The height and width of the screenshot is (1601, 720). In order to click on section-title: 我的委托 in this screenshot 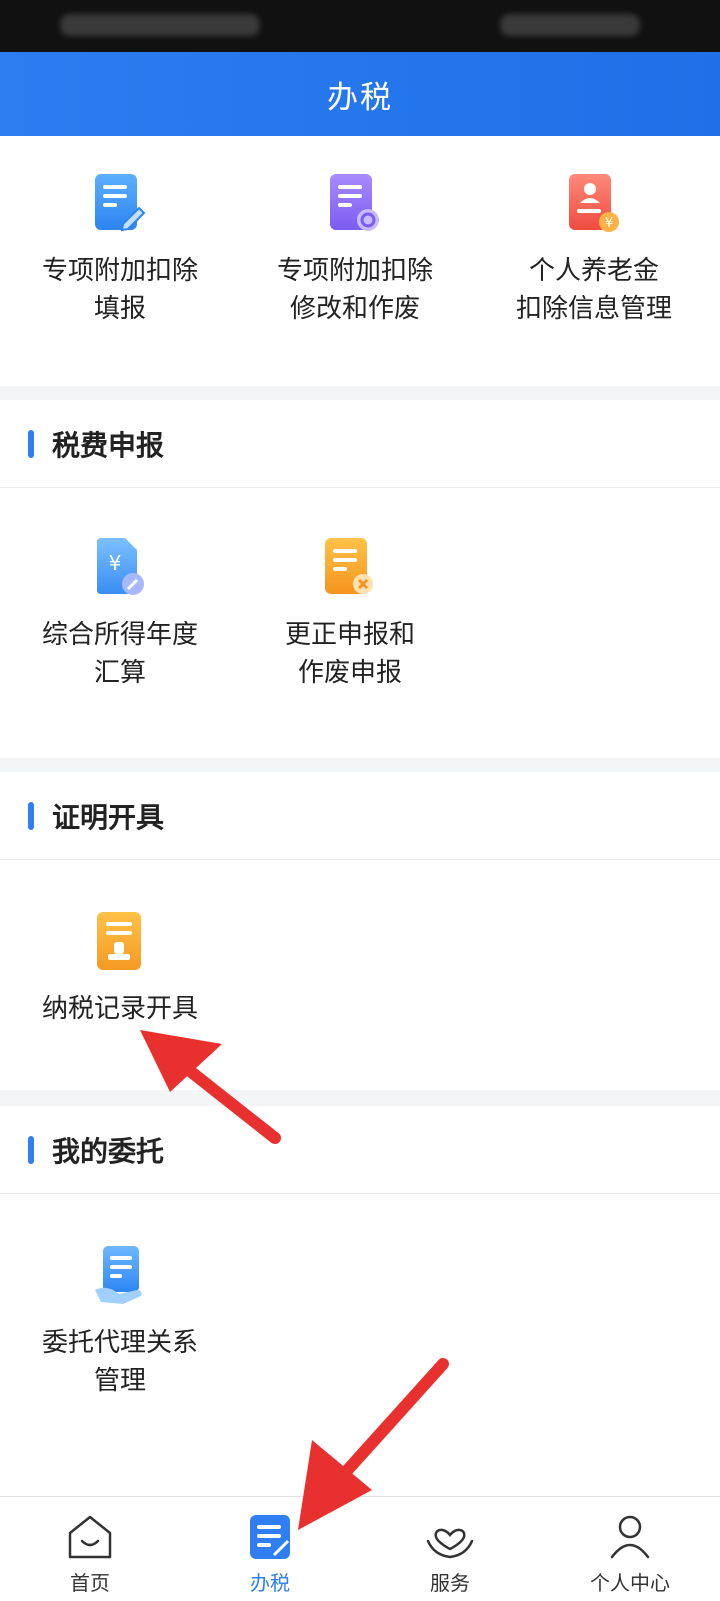, I will do `click(108, 1151)`.